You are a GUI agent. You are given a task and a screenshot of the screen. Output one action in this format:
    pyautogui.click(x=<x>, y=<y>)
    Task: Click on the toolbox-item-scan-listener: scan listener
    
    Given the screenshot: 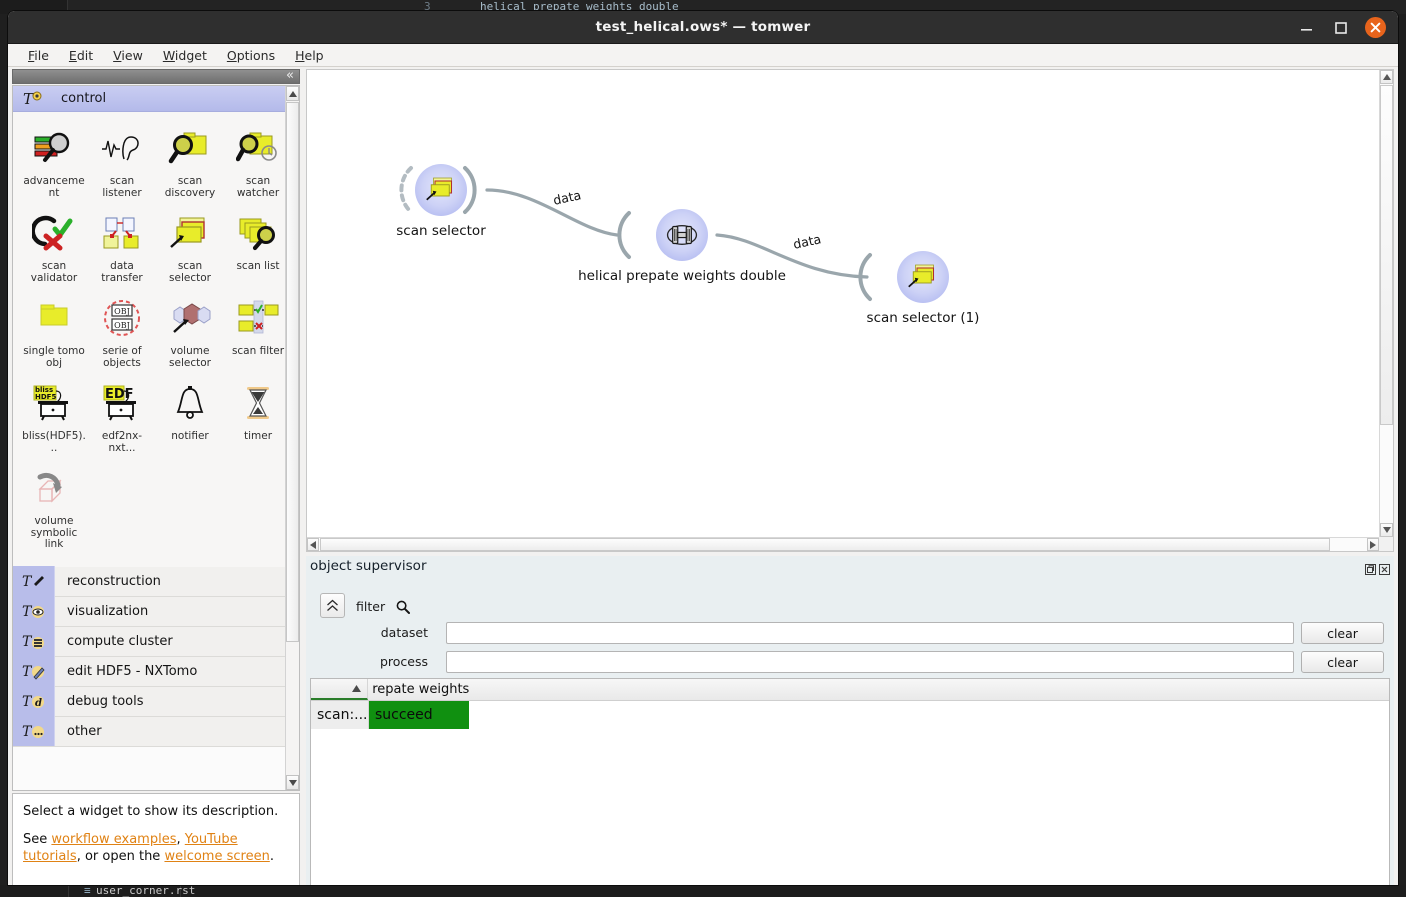 What is the action you would take?
    pyautogui.click(x=122, y=162)
    